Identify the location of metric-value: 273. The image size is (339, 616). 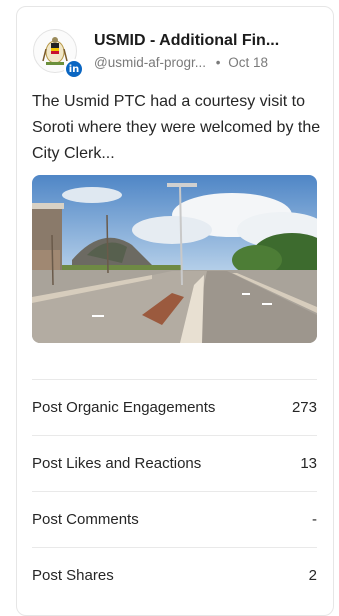
(304, 407).